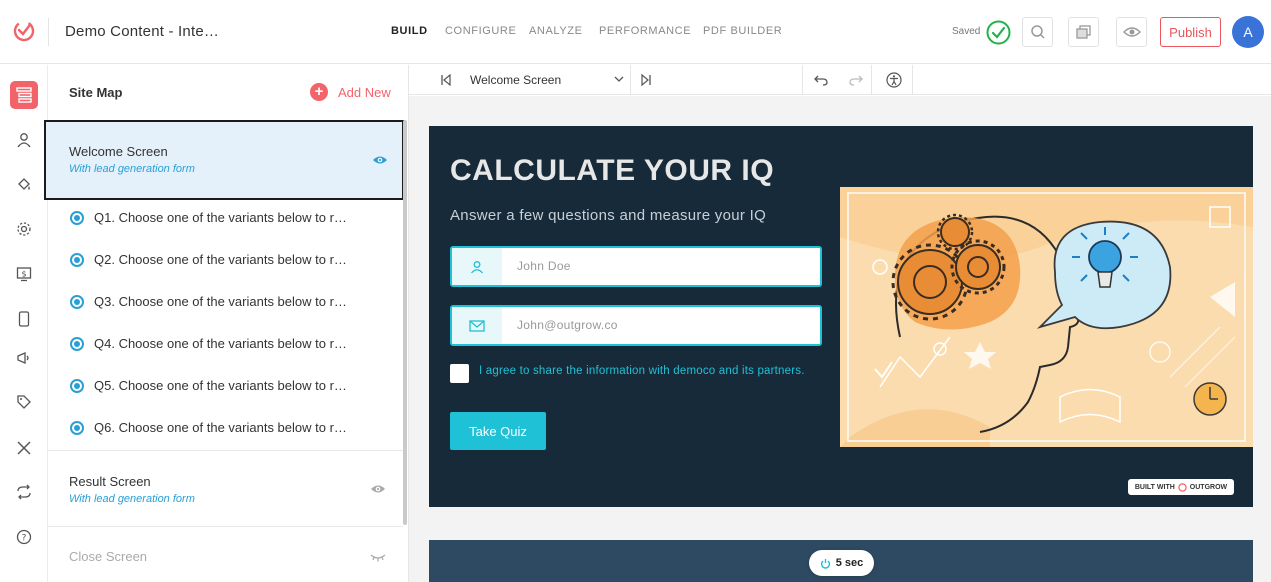 The height and width of the screenshot is (582, 1271). What do you see at coordinates (966, 31) in the screenshot?
I see `saved-label: Saved` at bounding box center [966, 31].